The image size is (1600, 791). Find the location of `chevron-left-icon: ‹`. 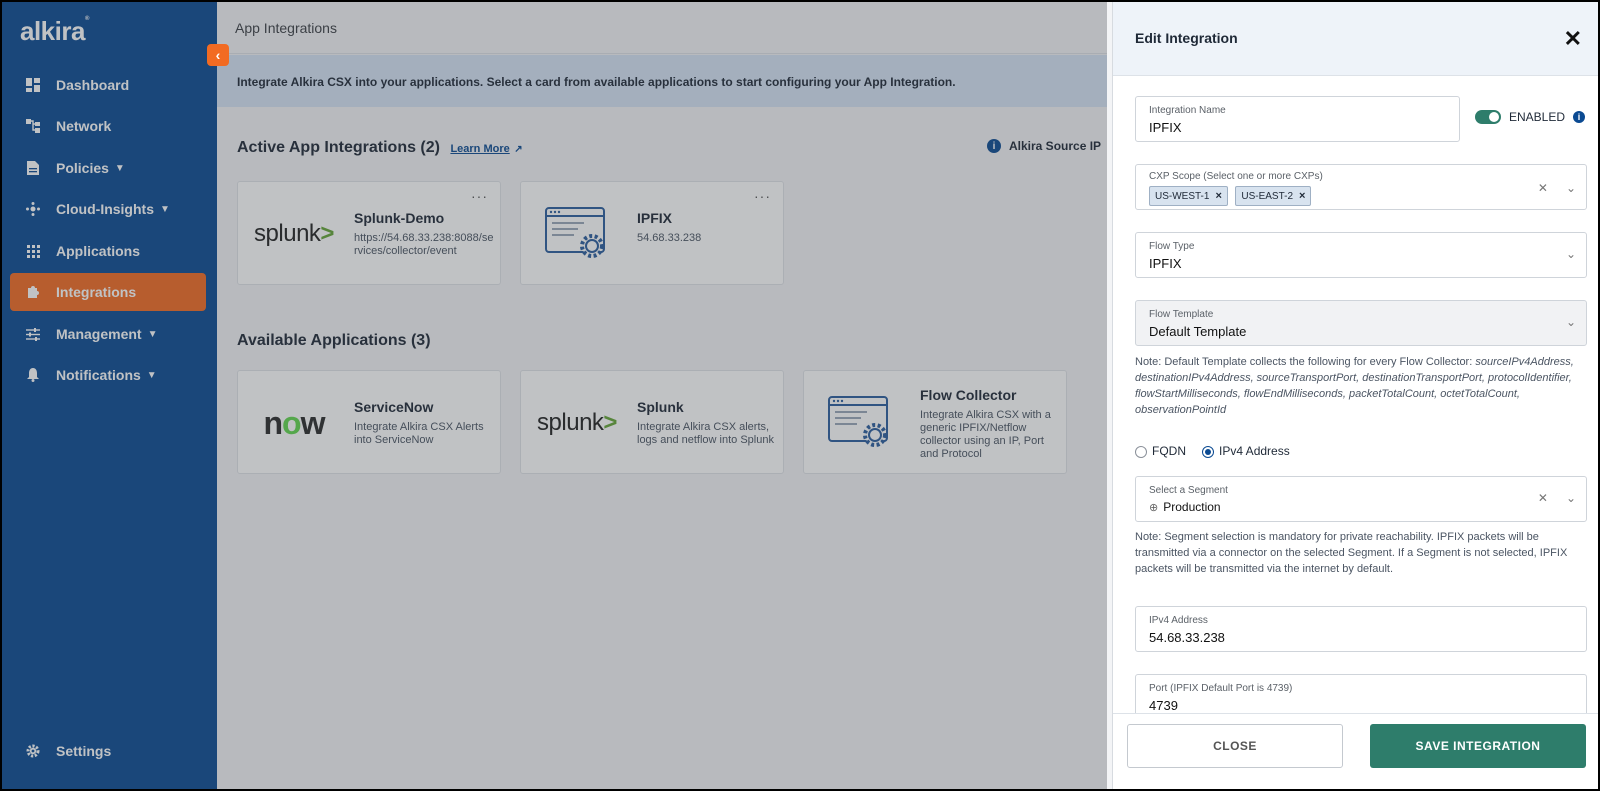

chevron-left-icon: ‹ is located at coordinates (218, 55).